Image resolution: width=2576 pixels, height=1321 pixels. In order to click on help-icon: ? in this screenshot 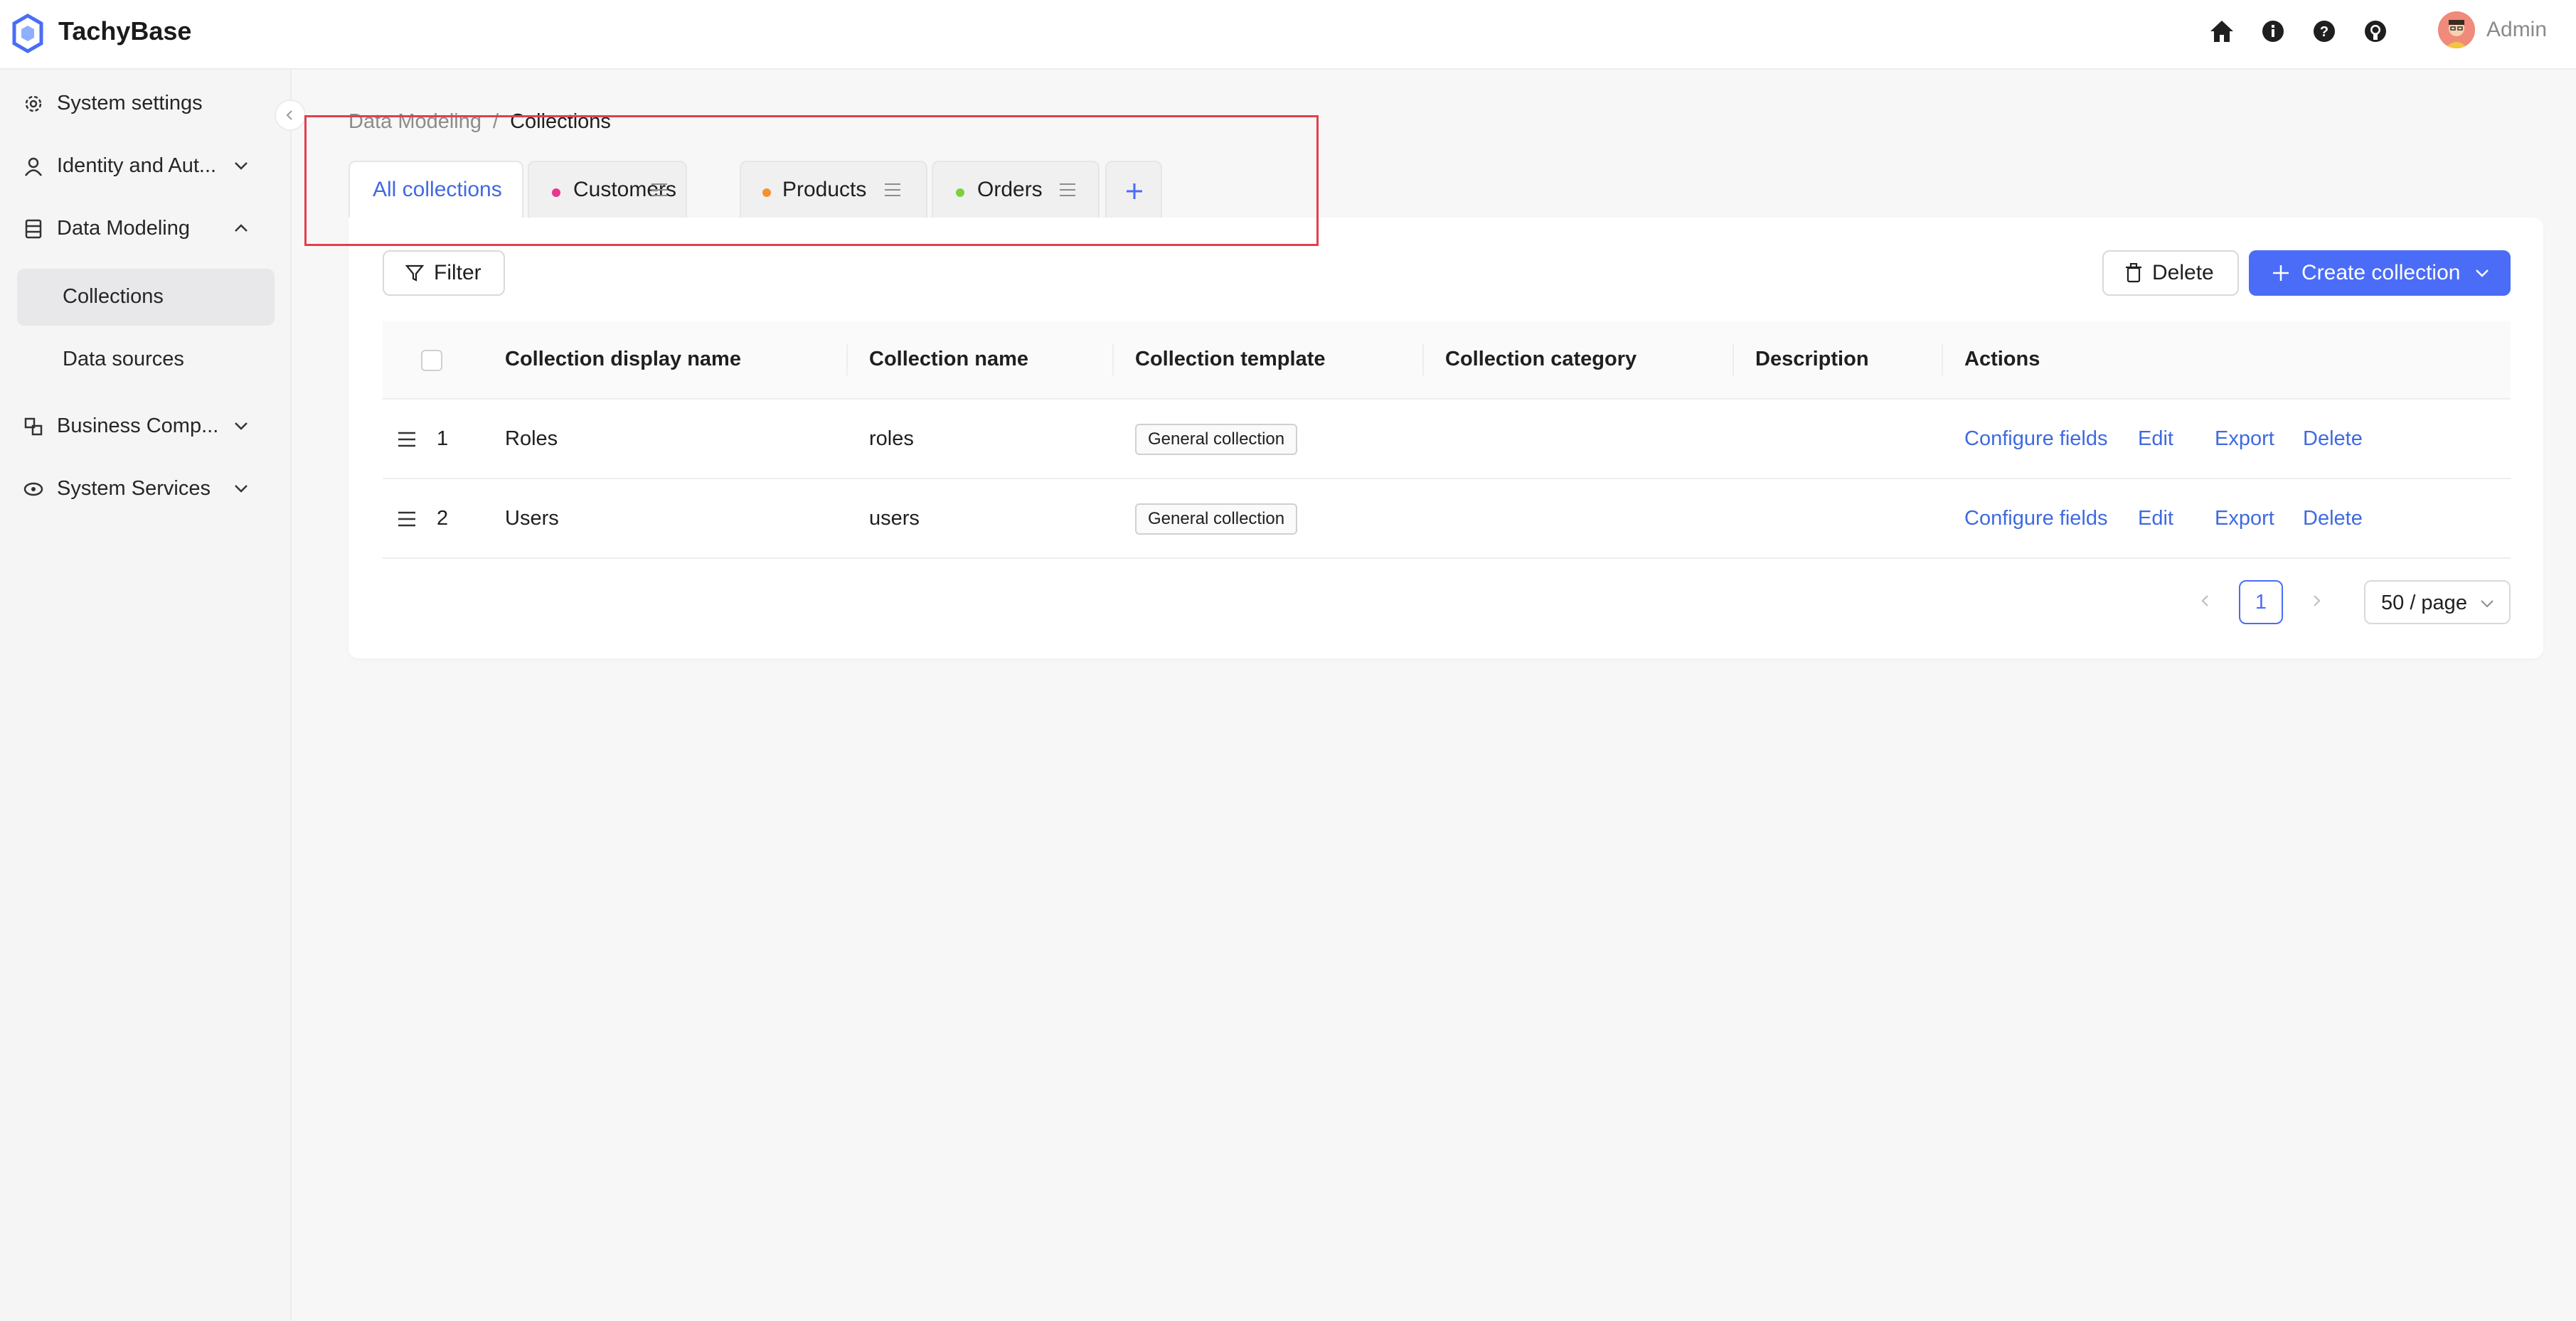, I will do `click(2324, 31)`.